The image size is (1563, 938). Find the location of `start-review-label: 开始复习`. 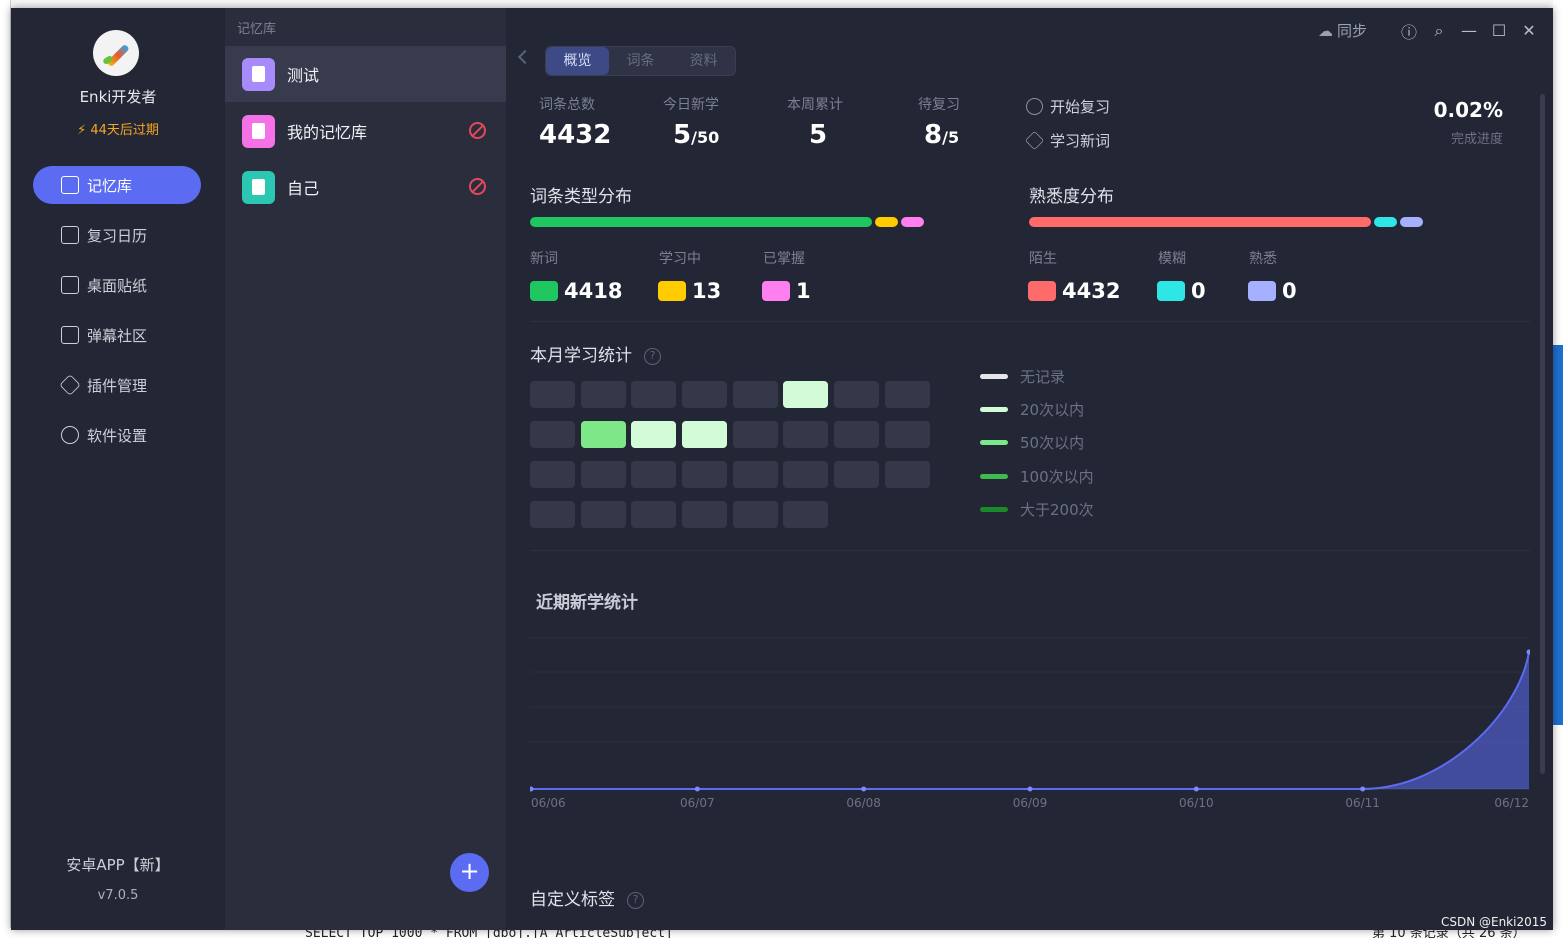

start-review-label: 开始复习 is located at coordinates (1080, 107).